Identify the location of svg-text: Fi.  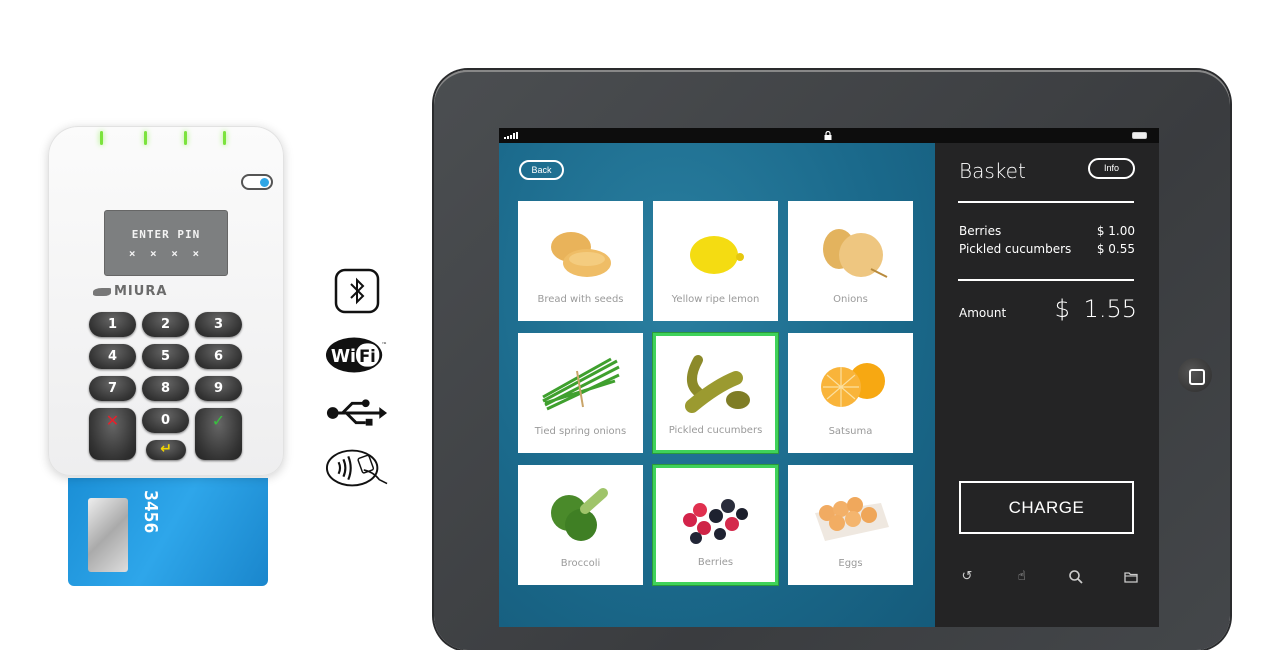
(367, 356).